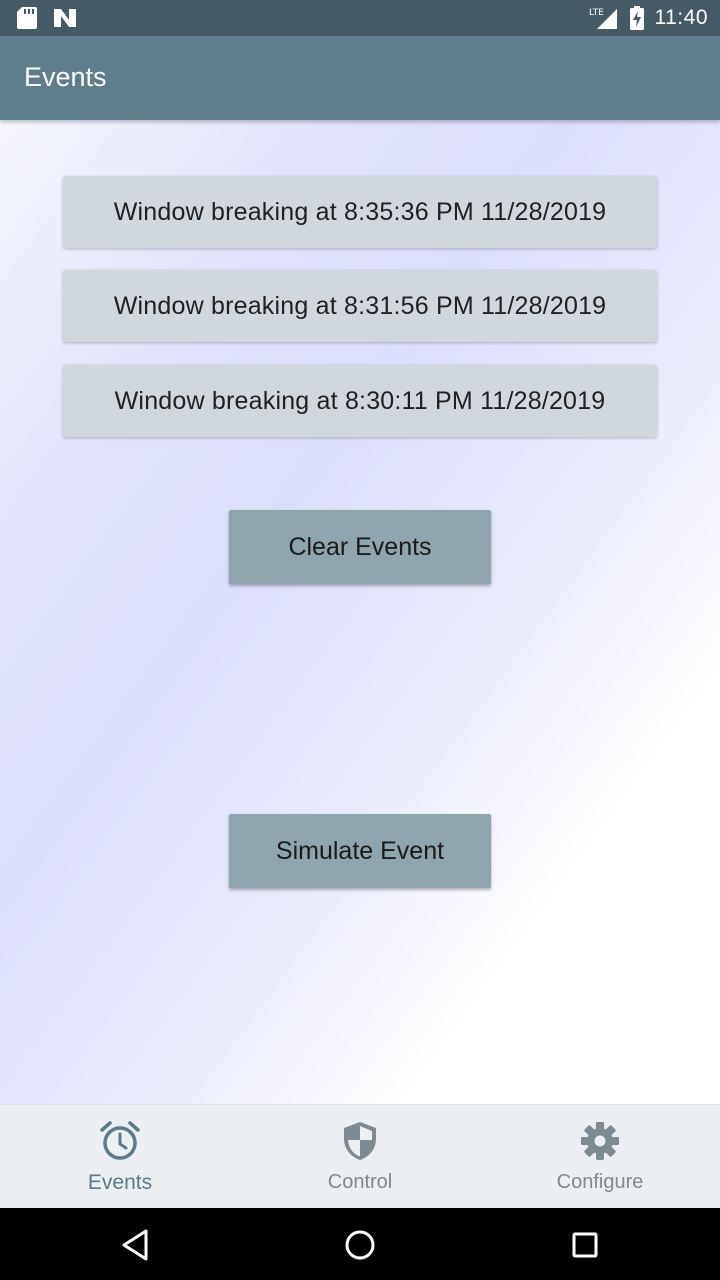 This screenshot has height=1280, width=720. I want to click on recents-icon, so click(585, 1245).